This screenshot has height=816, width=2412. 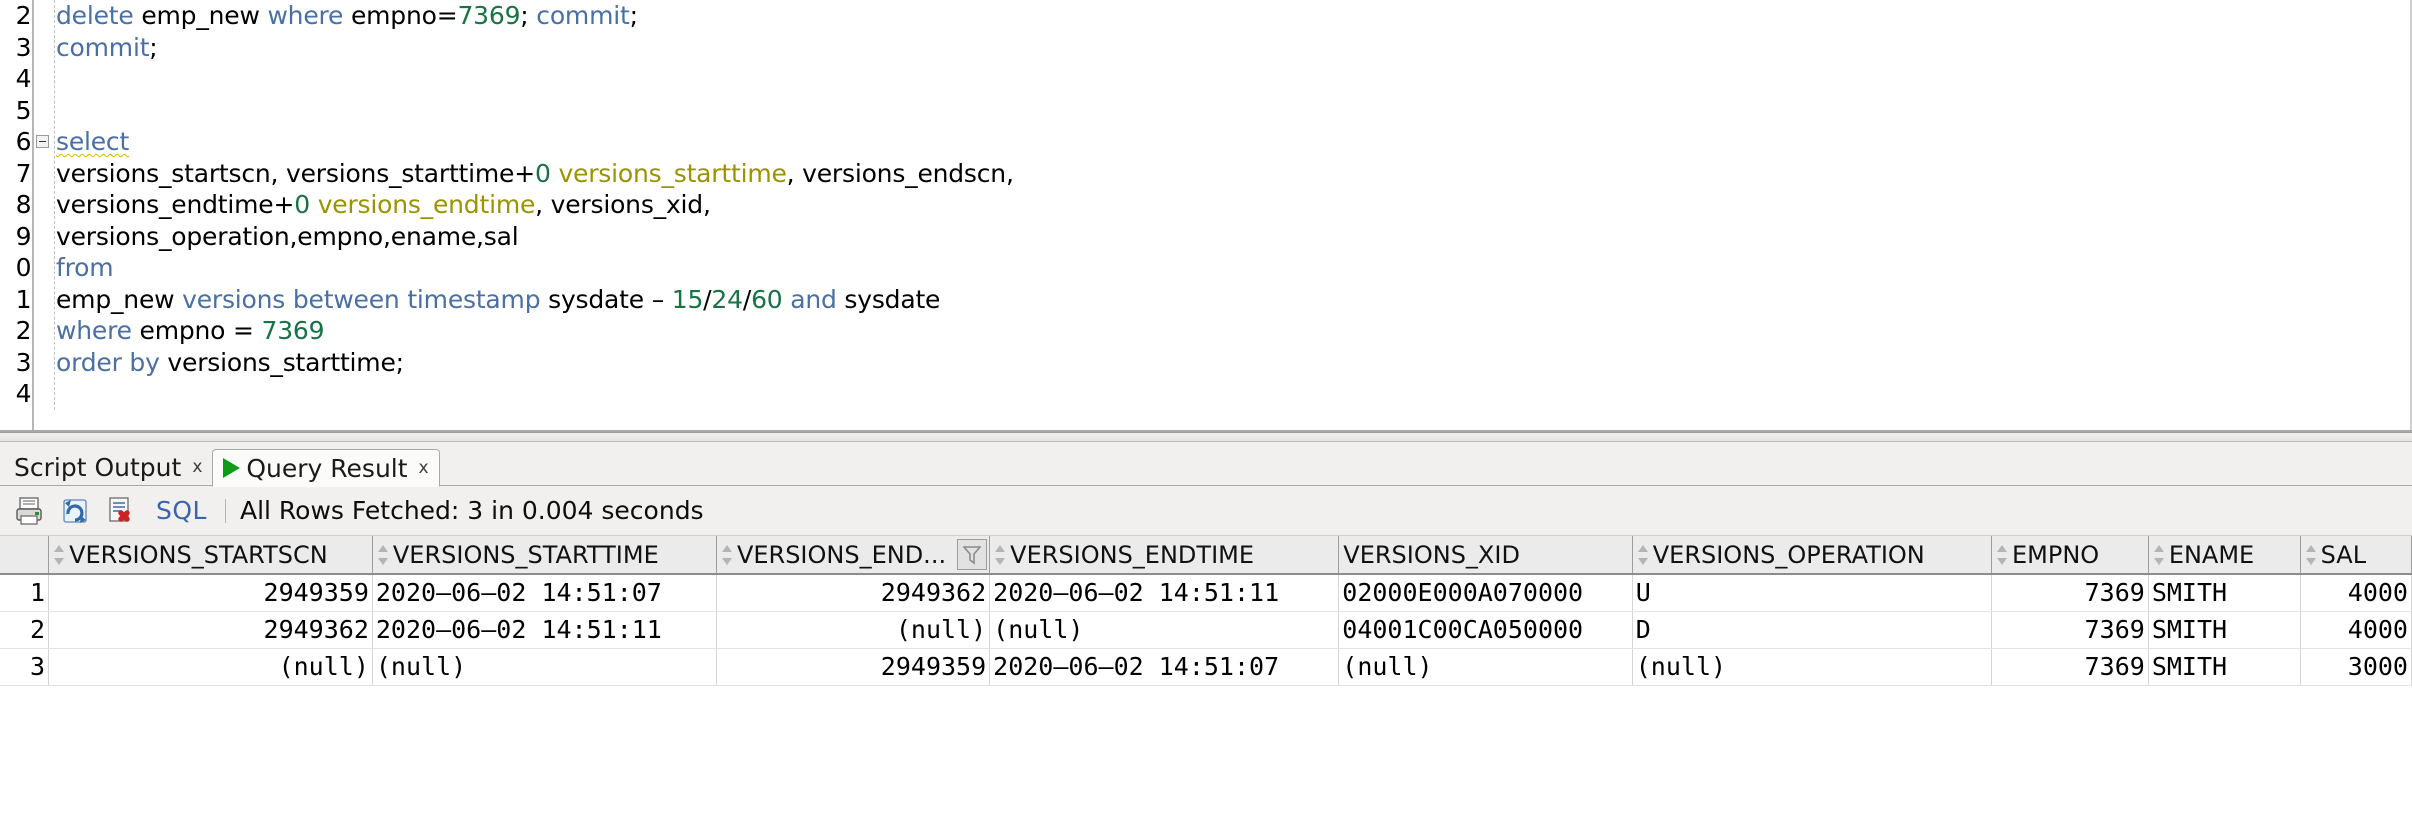 I want to click on cell-versions_starttime: 2020–06–02 14:51:07, so click(x=544, y=593).